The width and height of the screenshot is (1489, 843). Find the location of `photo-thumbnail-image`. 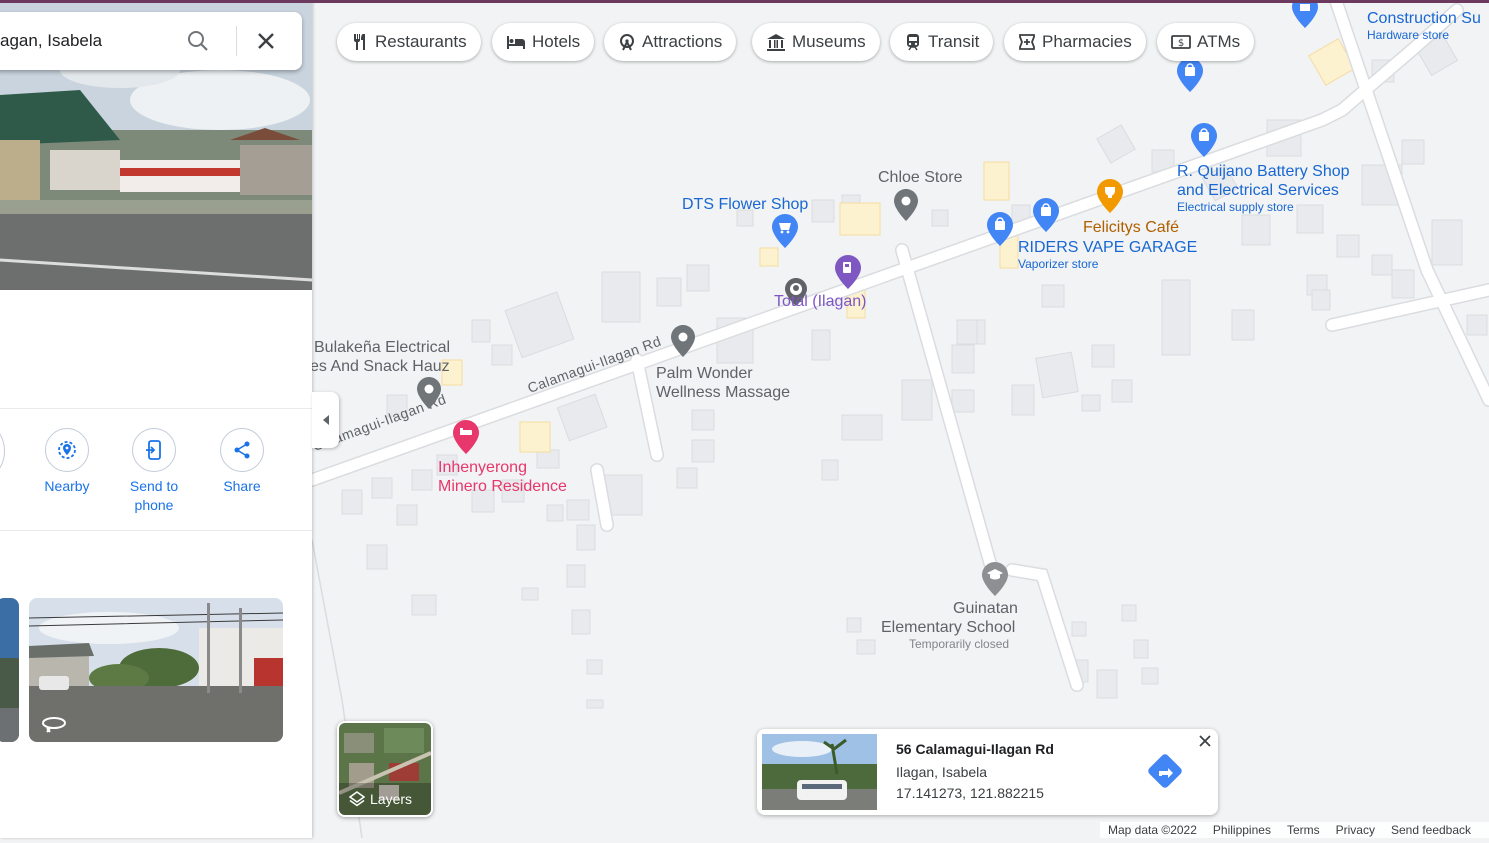

photo-thumbnail-image is located at coordinates (9, 670).